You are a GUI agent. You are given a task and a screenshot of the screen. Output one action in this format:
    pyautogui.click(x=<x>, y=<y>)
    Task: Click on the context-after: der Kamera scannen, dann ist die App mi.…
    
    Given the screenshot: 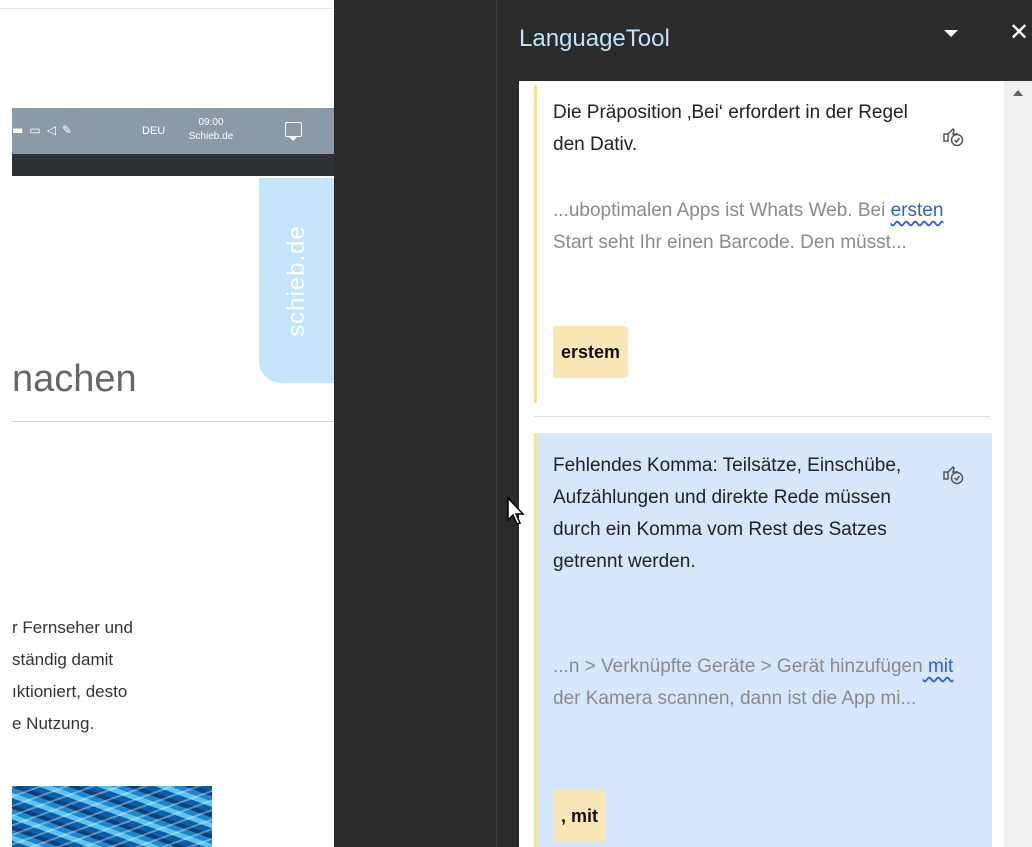 What is the action you would take?
    pyautogui.click(x=735, y=698)
    